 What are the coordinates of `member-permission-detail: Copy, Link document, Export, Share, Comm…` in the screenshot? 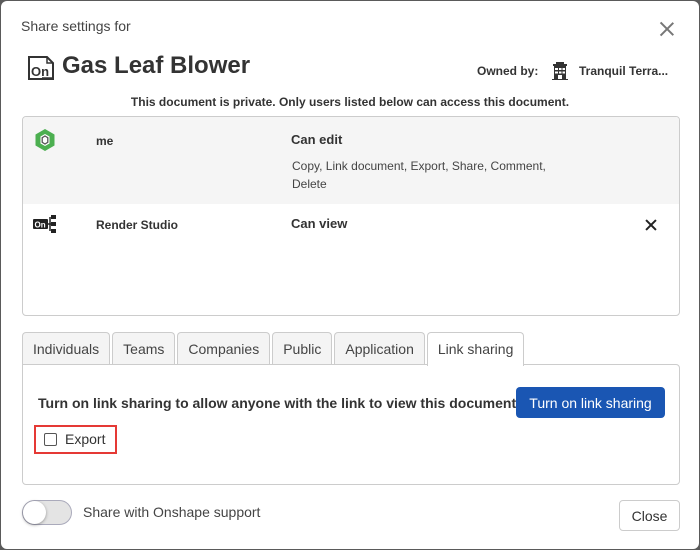 It's located at (419, 175).